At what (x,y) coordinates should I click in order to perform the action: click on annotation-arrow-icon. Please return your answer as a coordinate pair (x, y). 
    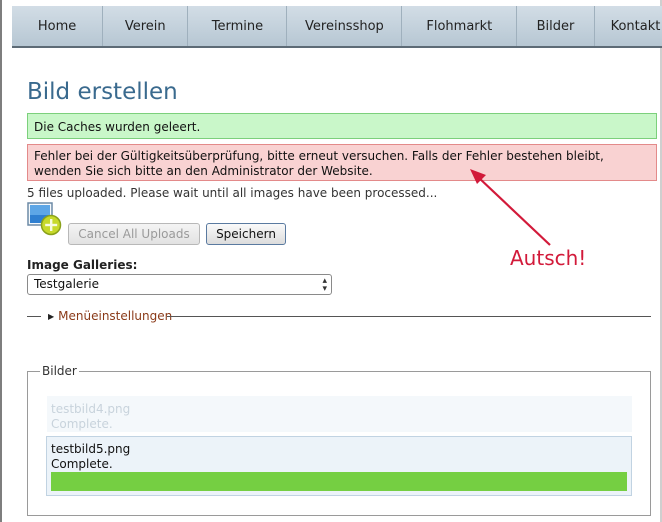
    Looking at the image, I should click on (510, 207).